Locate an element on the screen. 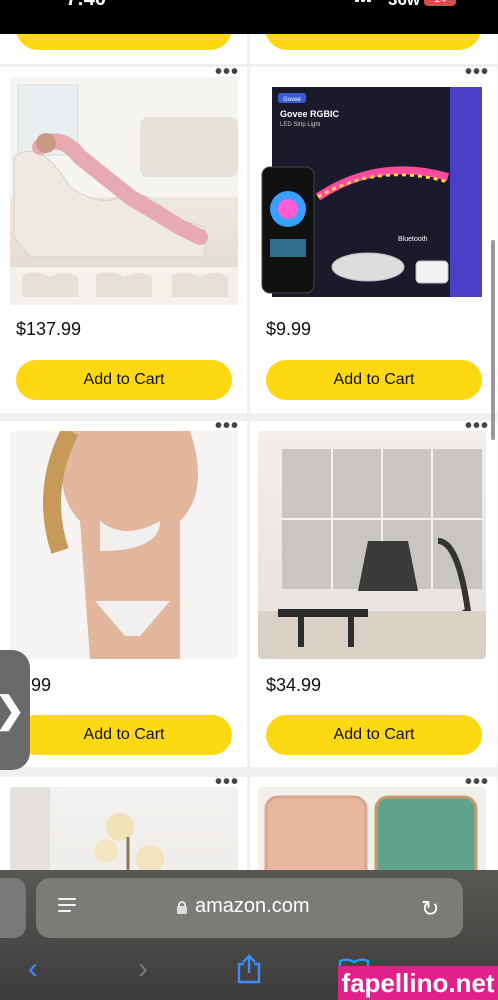  product-image-lingerie is located at coordinates (124, 545).